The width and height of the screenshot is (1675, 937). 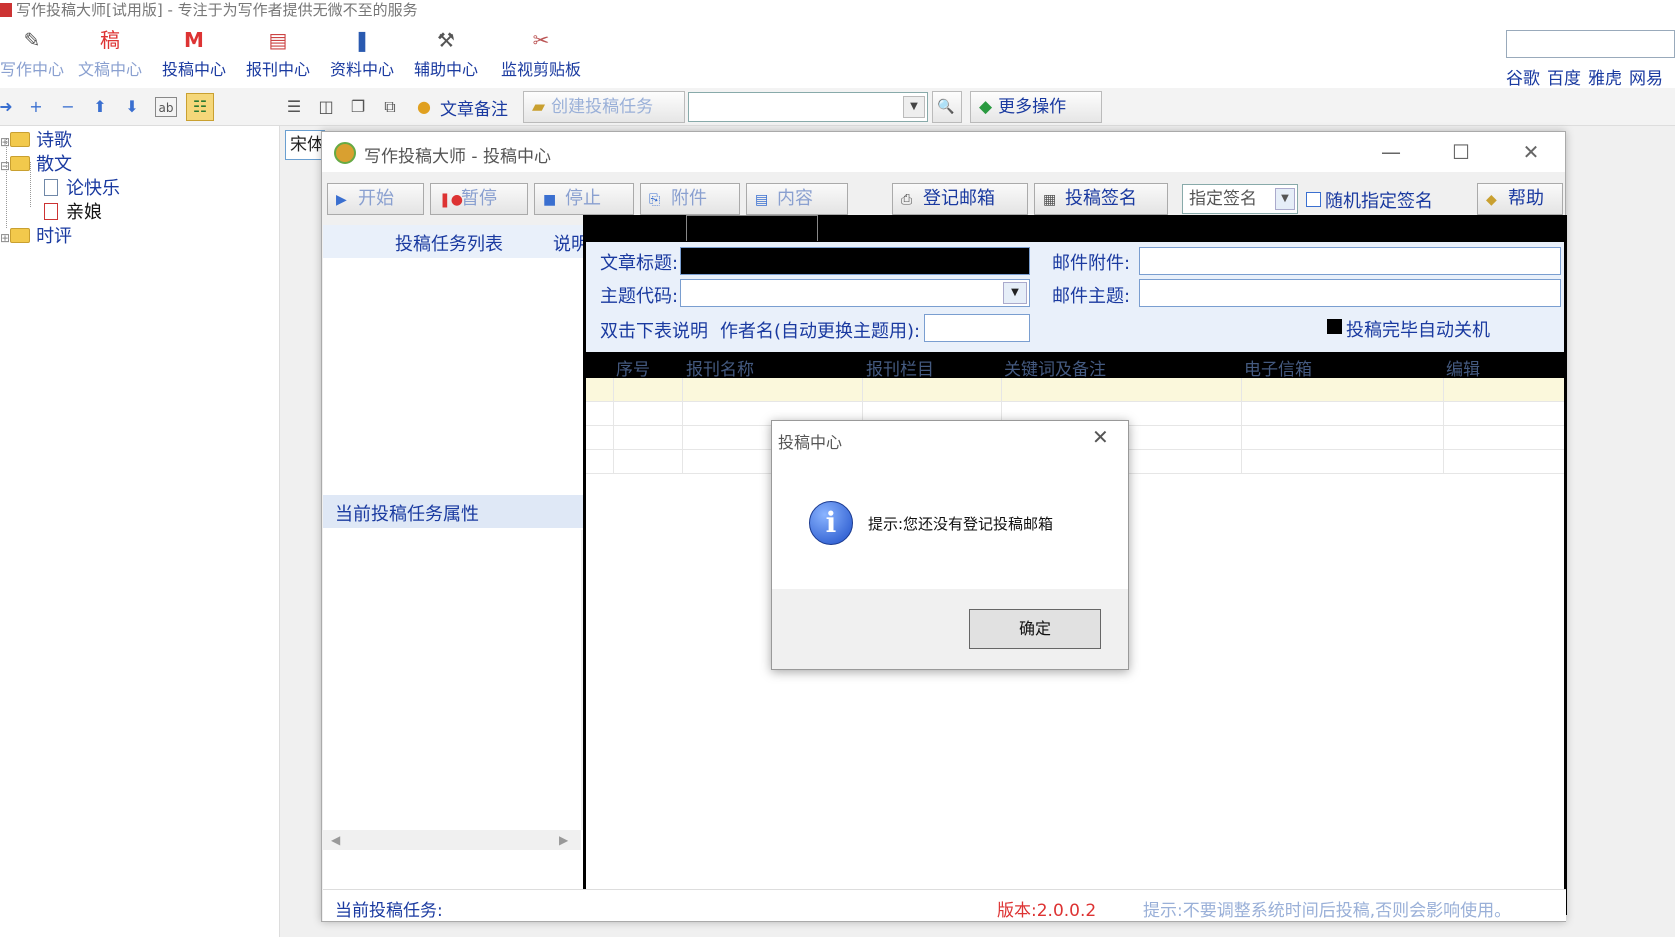 What do you see at coordinates (1101, 199) in the screenshot?
I see `submission-signature-button: ▦ 投稿签名` at bounding box center [1101, 199].